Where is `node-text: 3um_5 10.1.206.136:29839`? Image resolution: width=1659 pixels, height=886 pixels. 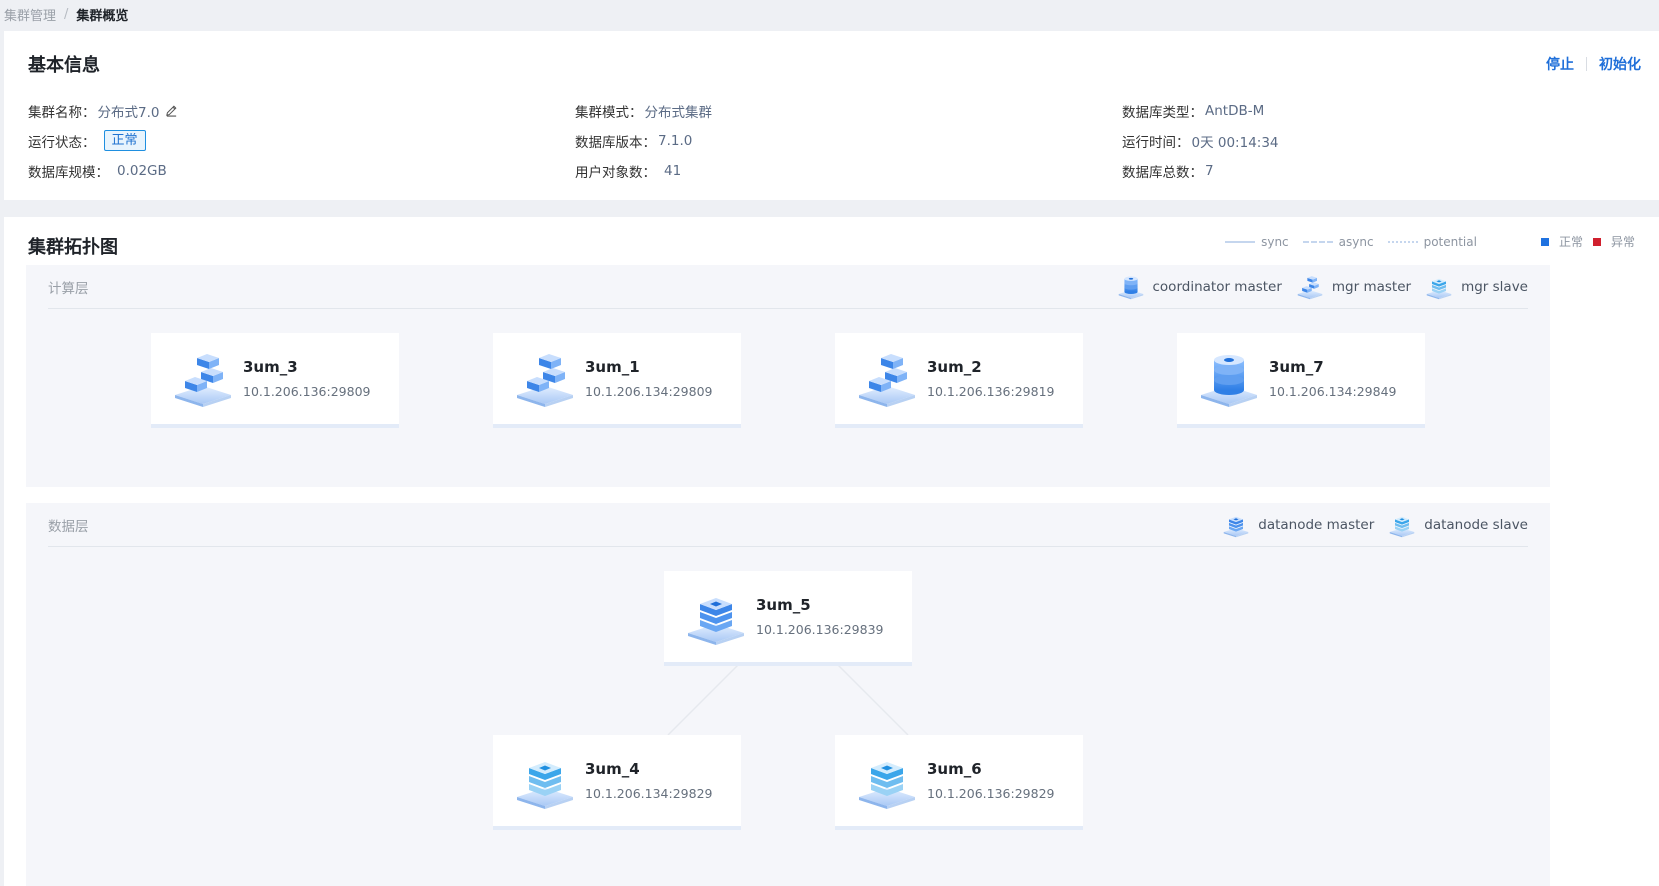
node-text: 3um_5 10.1.206.136:29839 is located at coordinates (819, 616).